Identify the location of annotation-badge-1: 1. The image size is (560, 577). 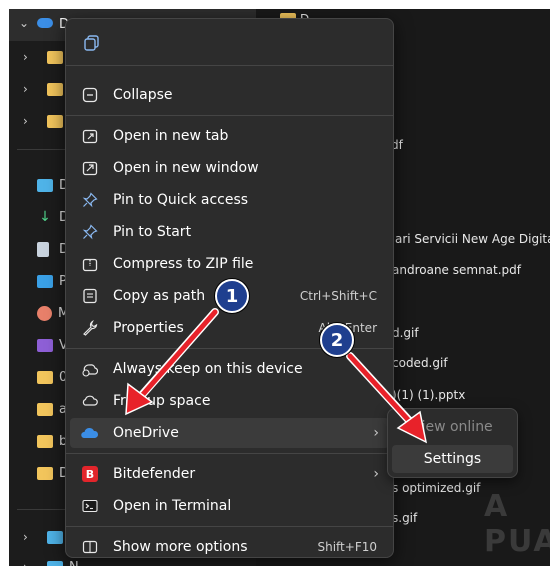
(232, 296).